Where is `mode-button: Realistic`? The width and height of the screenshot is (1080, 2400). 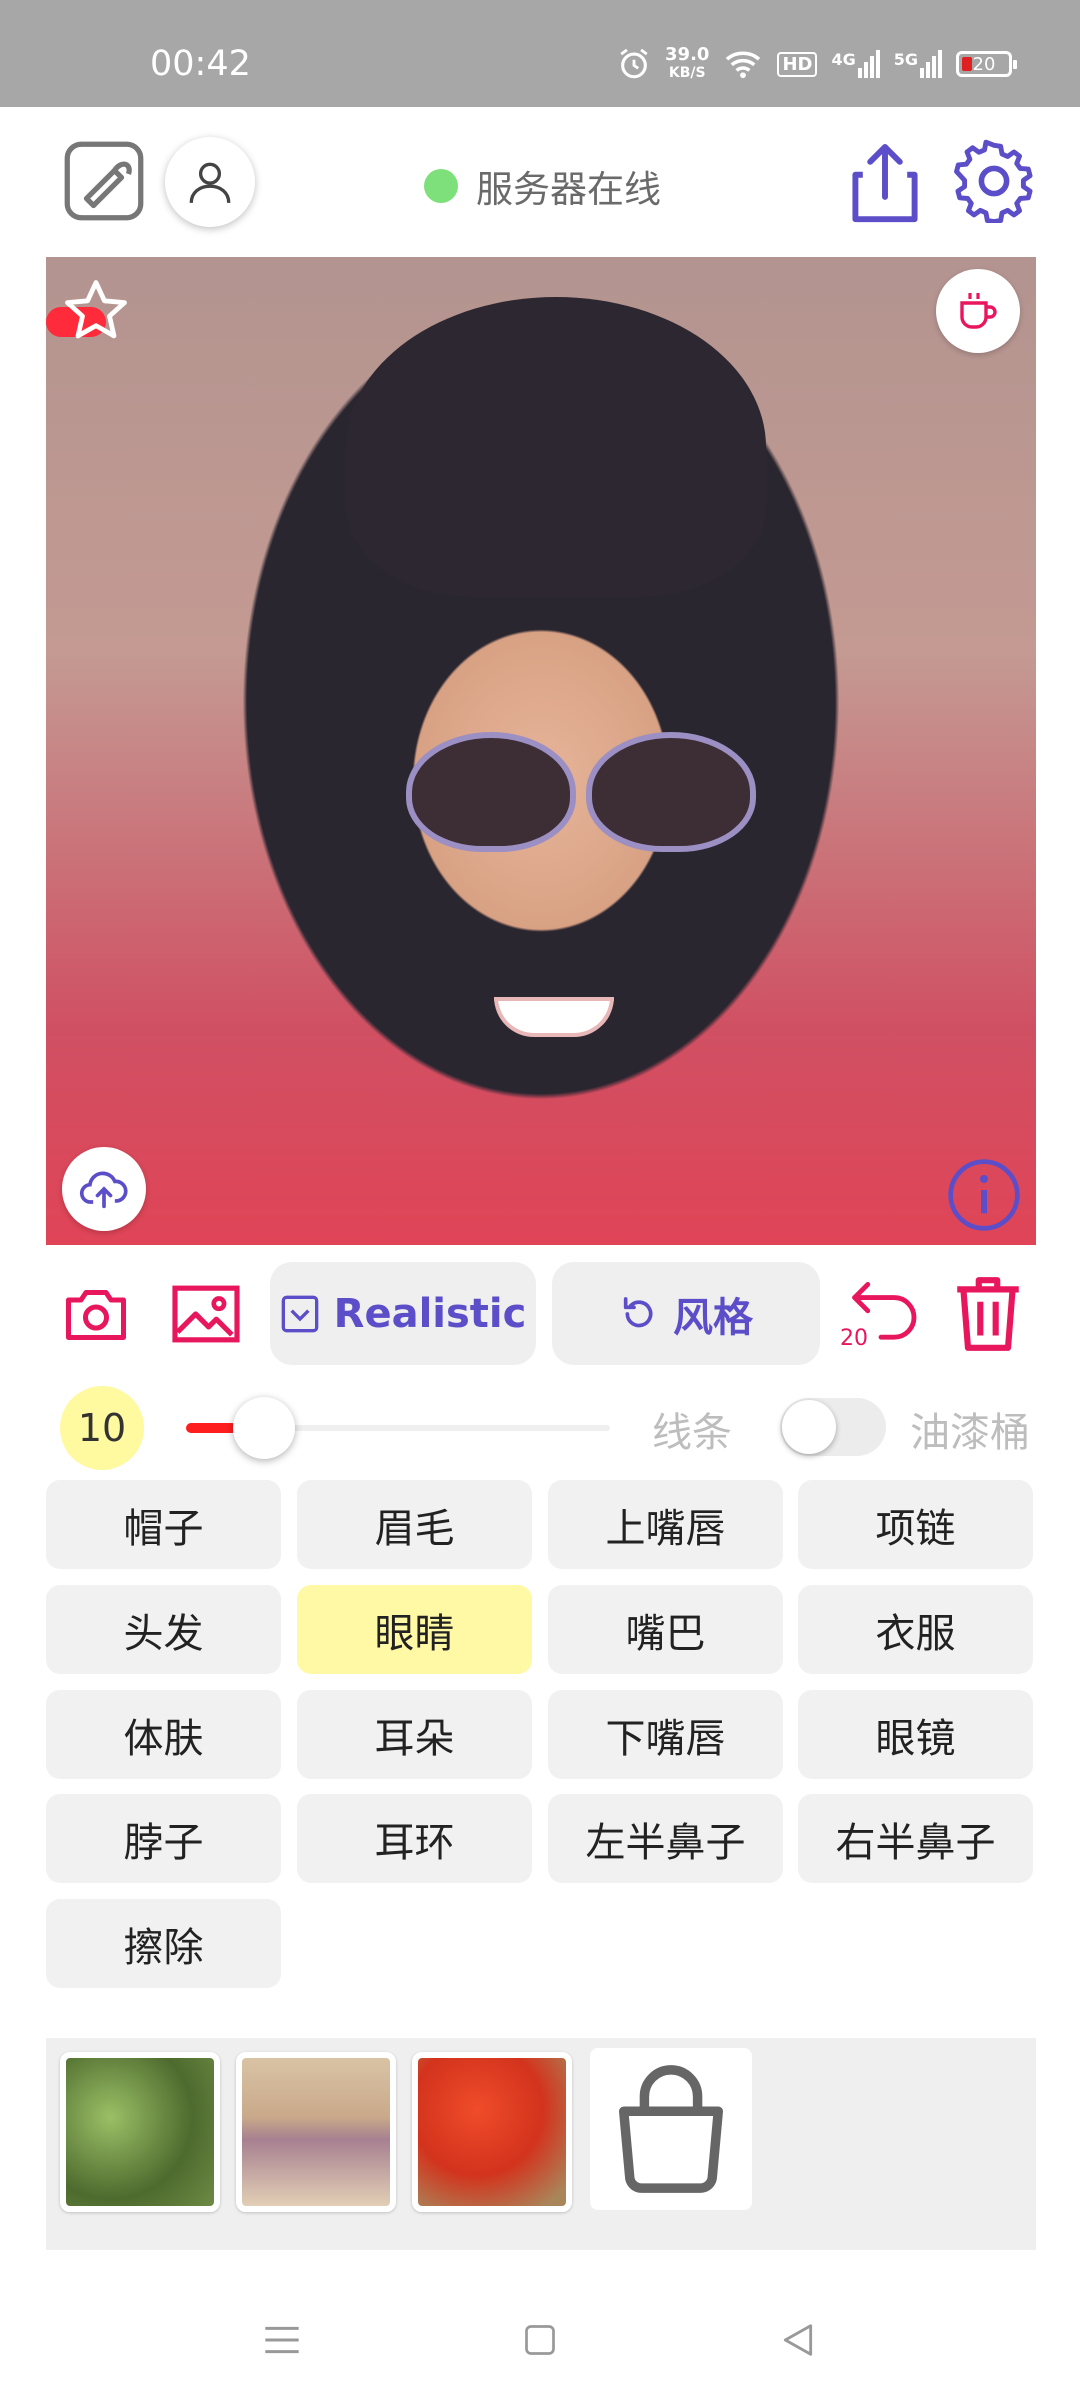 mode-button: Realistic is located at coordinates (403, 1313).